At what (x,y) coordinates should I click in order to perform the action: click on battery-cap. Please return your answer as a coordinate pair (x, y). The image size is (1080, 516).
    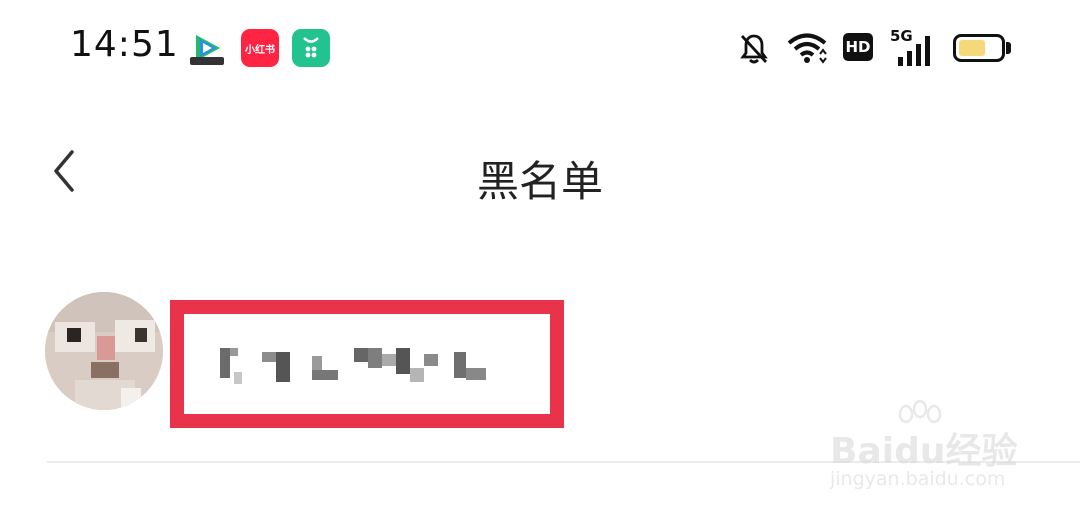
    Looking at the image, I should click on (1008, 48).